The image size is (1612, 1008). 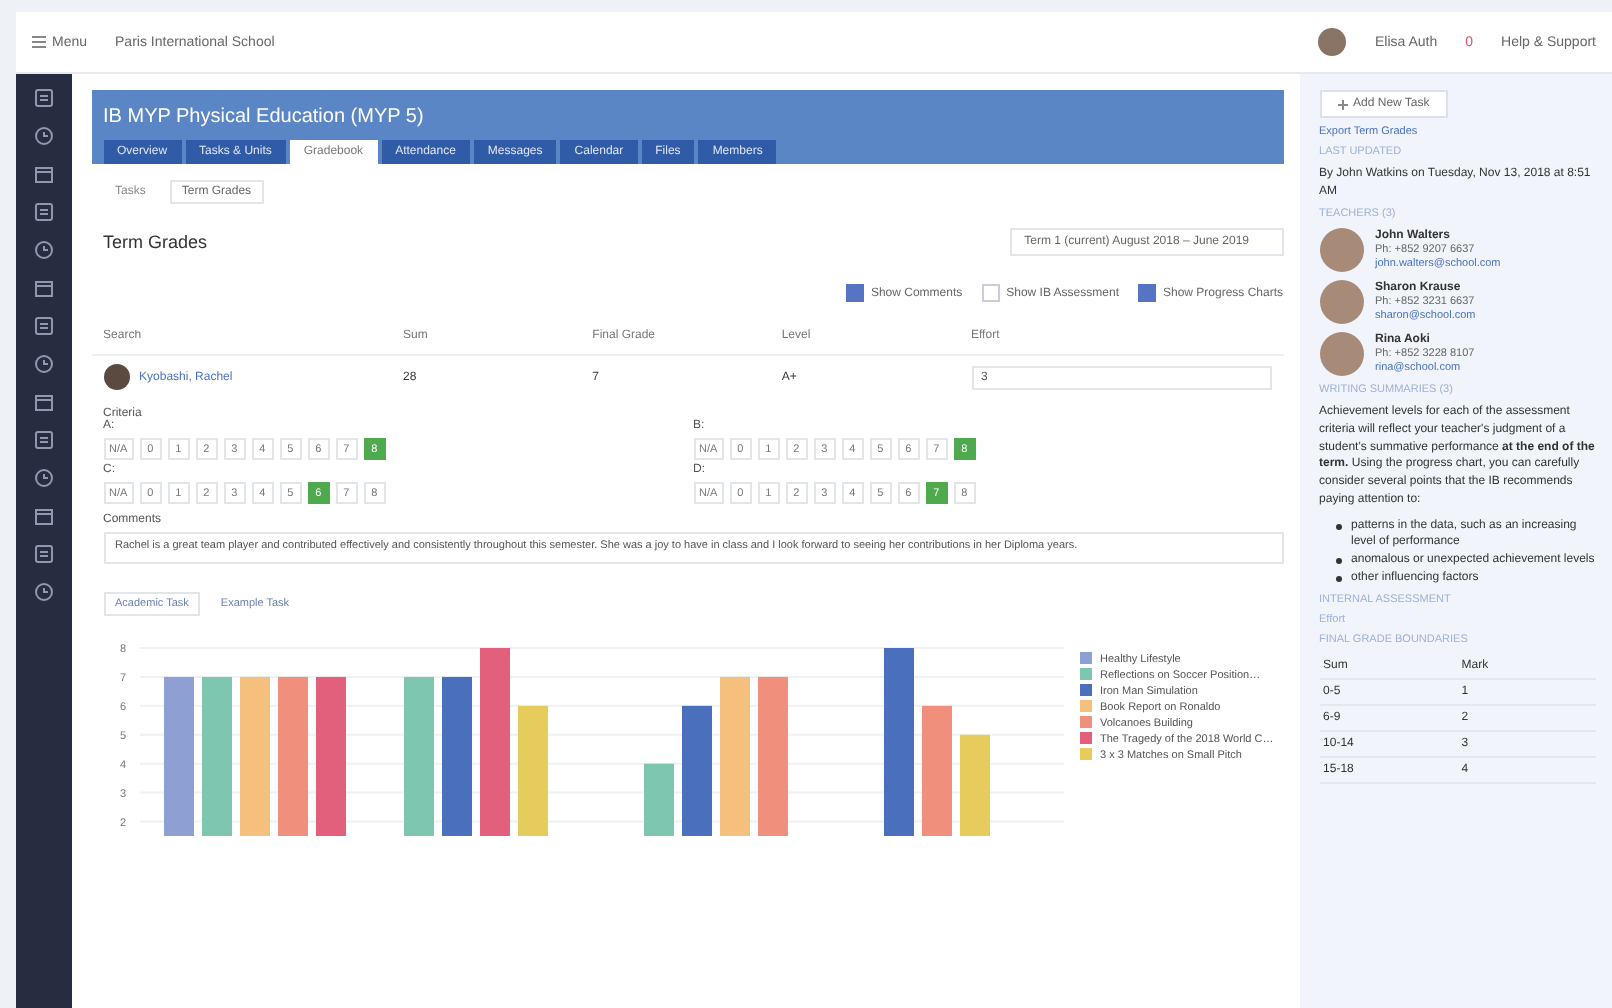 I want to click on class-title: IB MYP Physical Education (MYP 5), so click(x=264, y=117).